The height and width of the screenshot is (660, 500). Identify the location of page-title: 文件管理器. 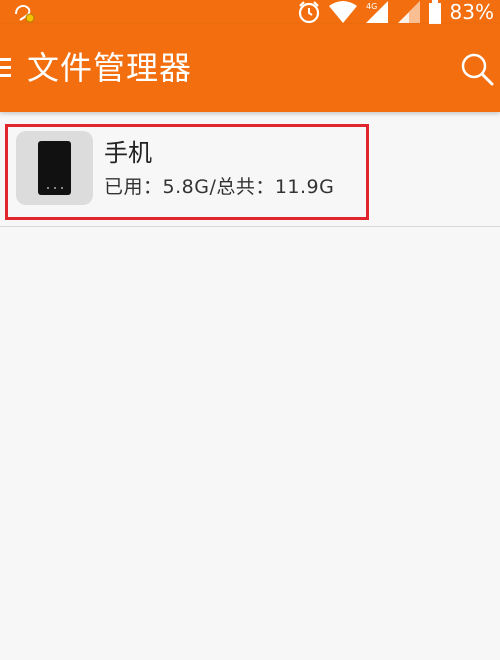
(110, 68).